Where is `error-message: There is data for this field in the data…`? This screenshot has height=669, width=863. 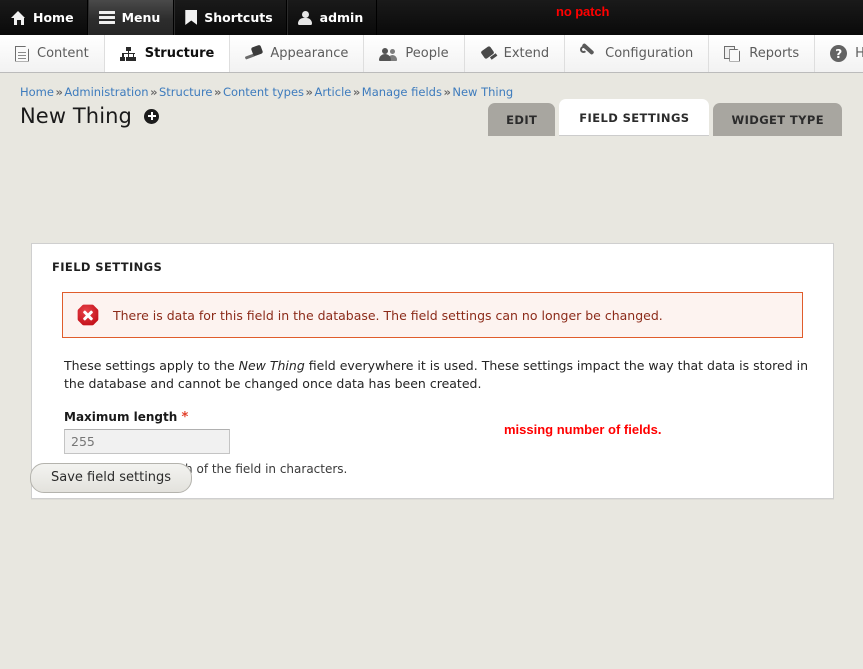 error-message: There is data for this field in the data… is located at coordinates (432, 315).